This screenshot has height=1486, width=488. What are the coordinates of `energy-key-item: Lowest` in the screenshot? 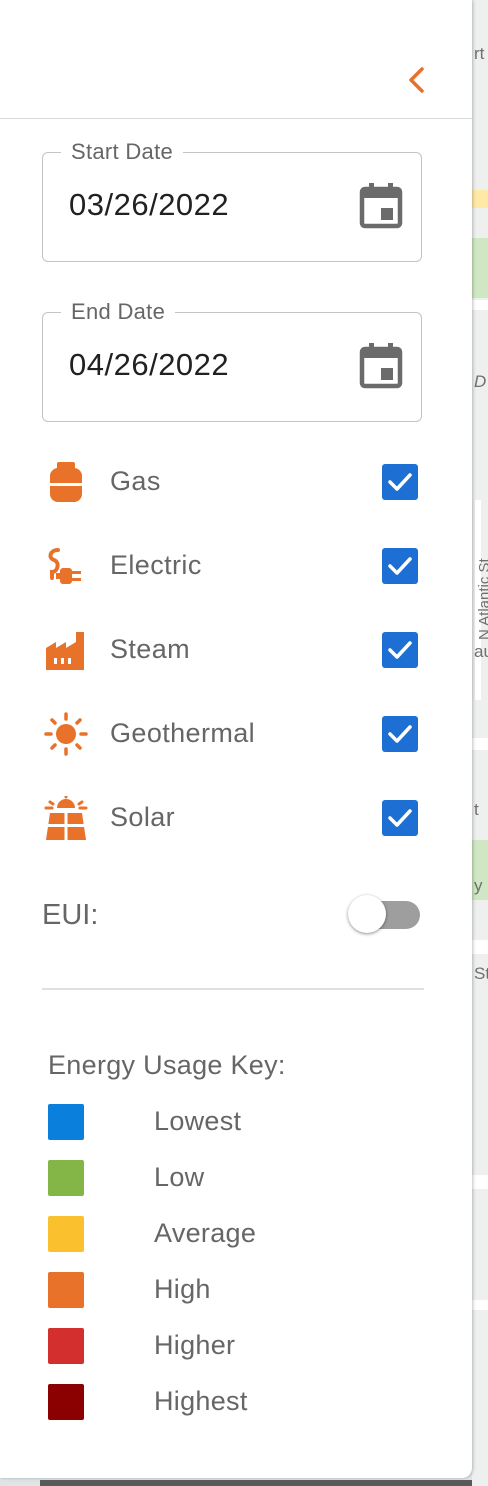 It's located at (236, 1122).